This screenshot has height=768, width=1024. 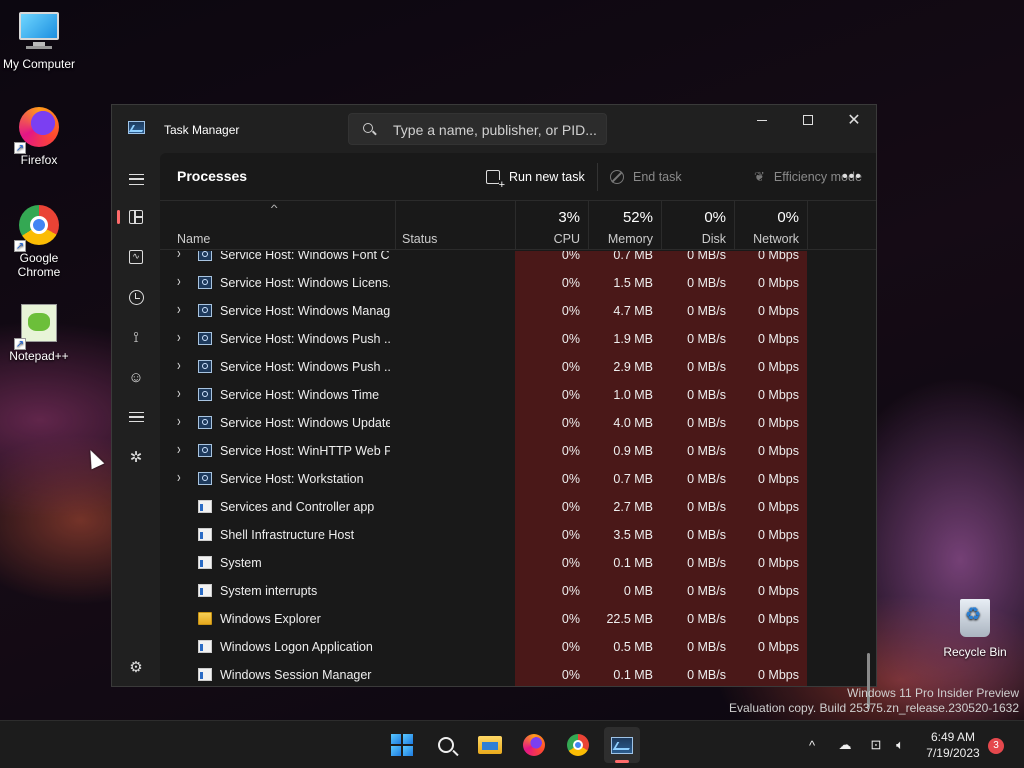 I want to click on run-new-task-button: Run new task, so click(x=535, y=177).